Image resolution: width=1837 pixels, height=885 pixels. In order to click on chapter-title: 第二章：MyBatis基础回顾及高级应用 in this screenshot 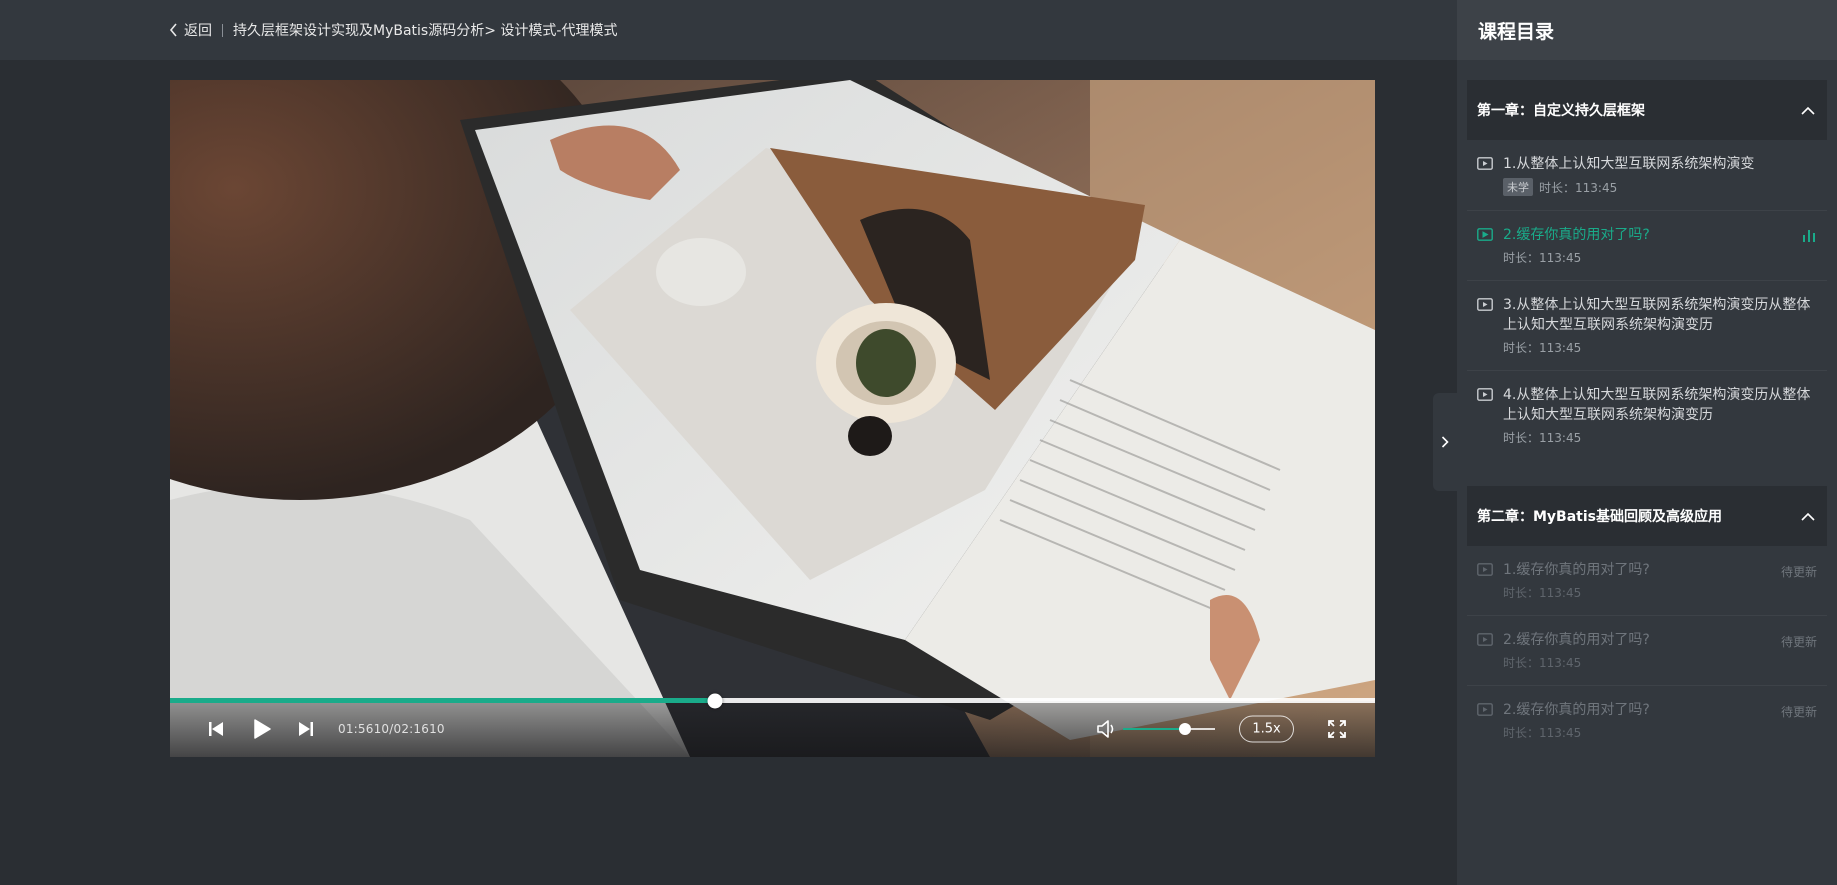, I will do `click(1599, 517)`.